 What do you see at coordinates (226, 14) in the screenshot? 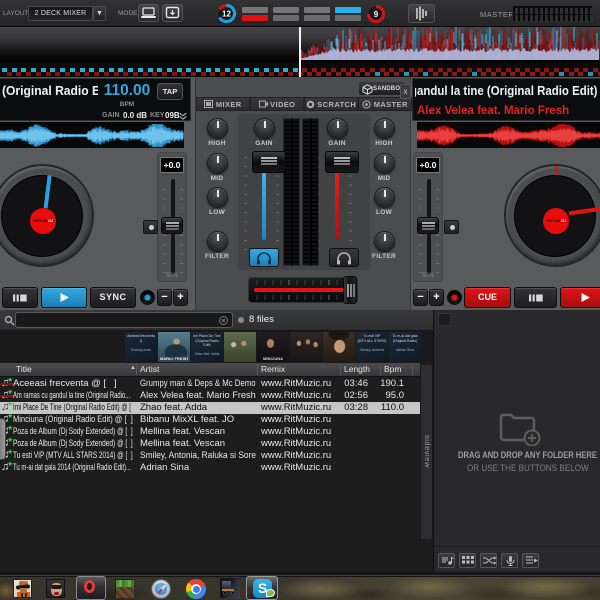
I see `svg-text: 12` at bounding box center [226, 14].